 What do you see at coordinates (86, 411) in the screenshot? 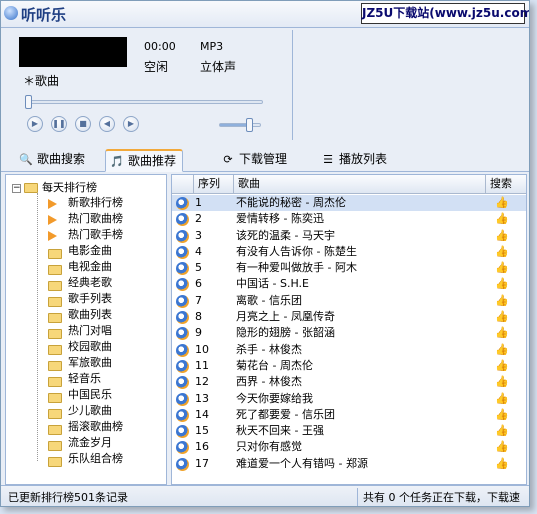
I see `tree-item: 少儿歌曲` at bounding box center [86, 411].